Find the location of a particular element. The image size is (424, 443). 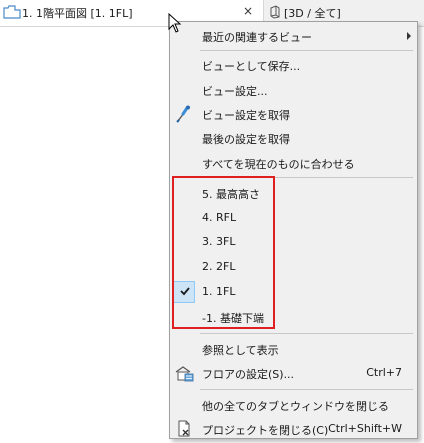

menu-item-close-other-tabs: 他の全てのタブとウィンドウを閉じる is located at coordinates (293, 405).